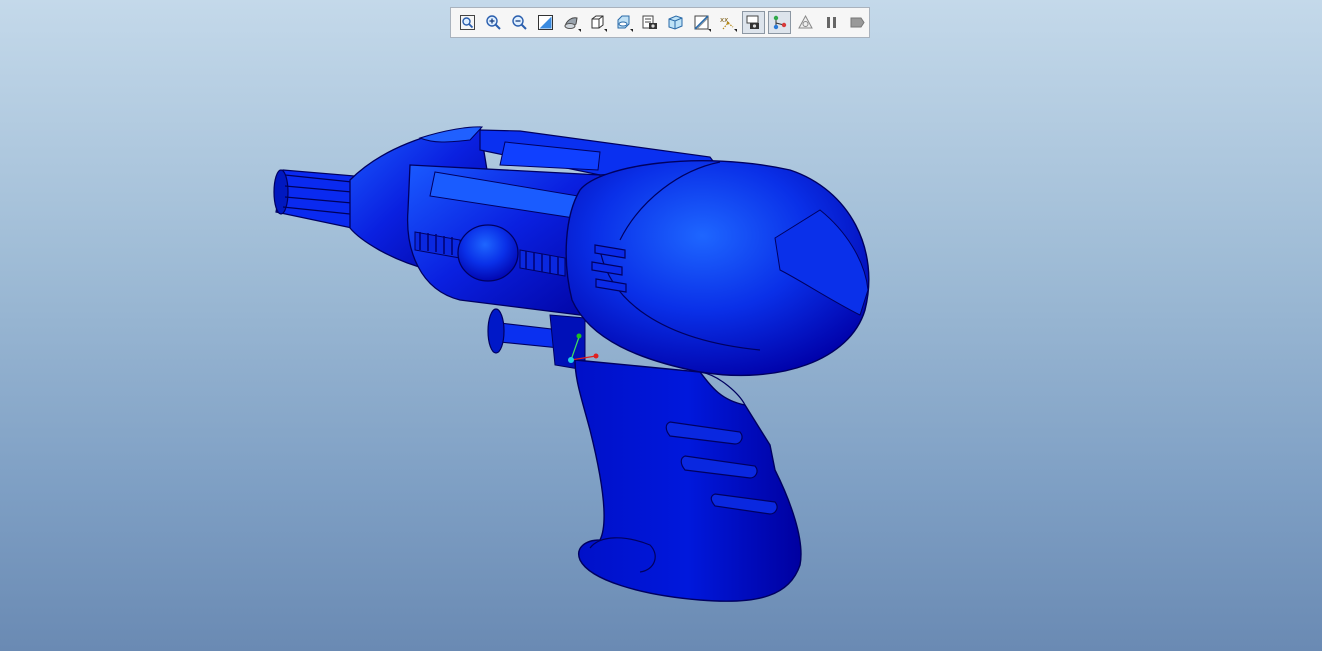 The height and width of the screenshot is (651, 1322). I want to click on section-button, so click(701, 22).